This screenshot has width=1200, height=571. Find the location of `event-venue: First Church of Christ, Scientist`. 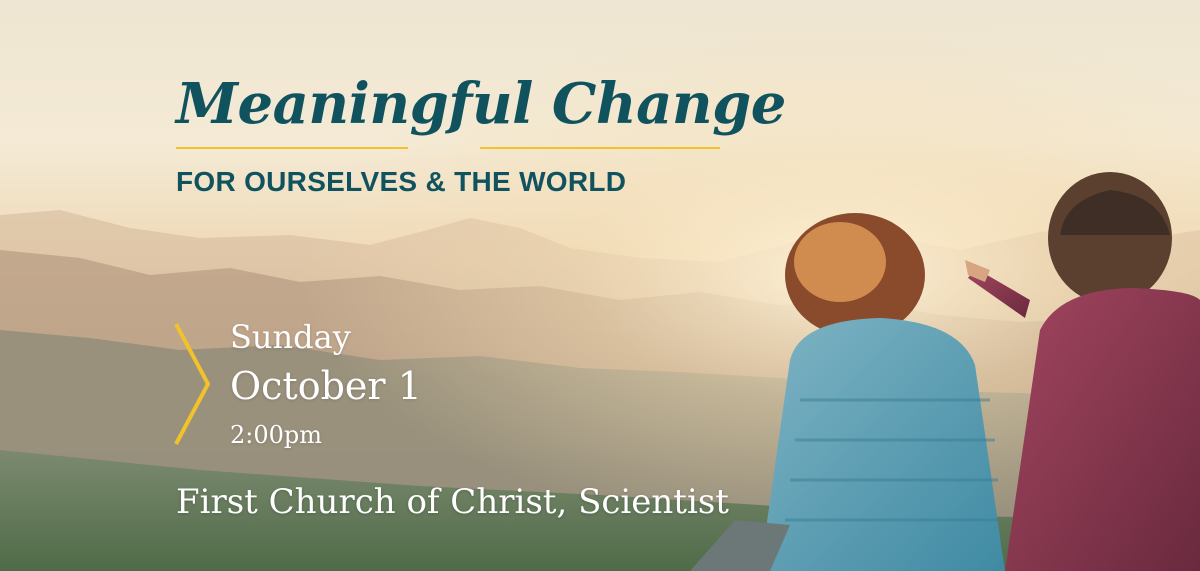

event-venue: First Church of Christ, Scientist is located at coordinates (452, 502).